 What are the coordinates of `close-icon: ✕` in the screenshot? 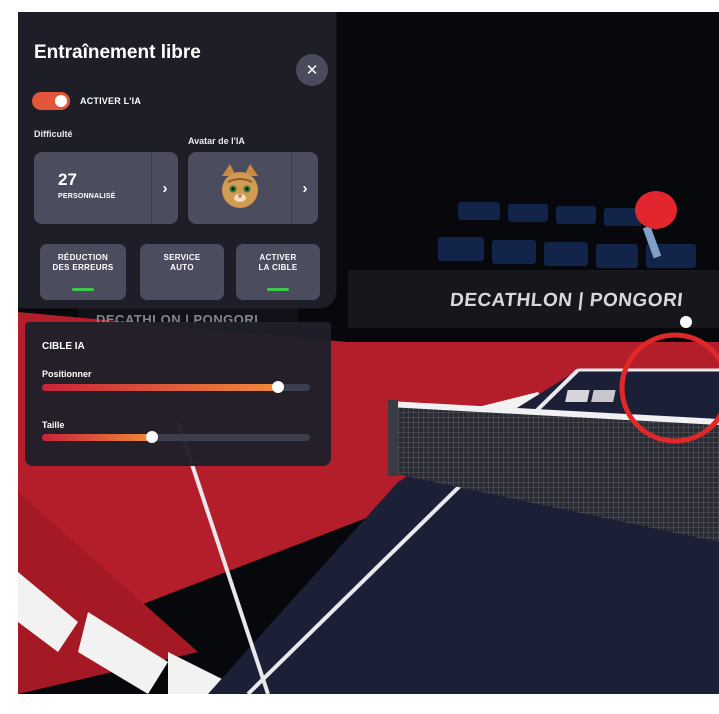 It's located at (312, 70).